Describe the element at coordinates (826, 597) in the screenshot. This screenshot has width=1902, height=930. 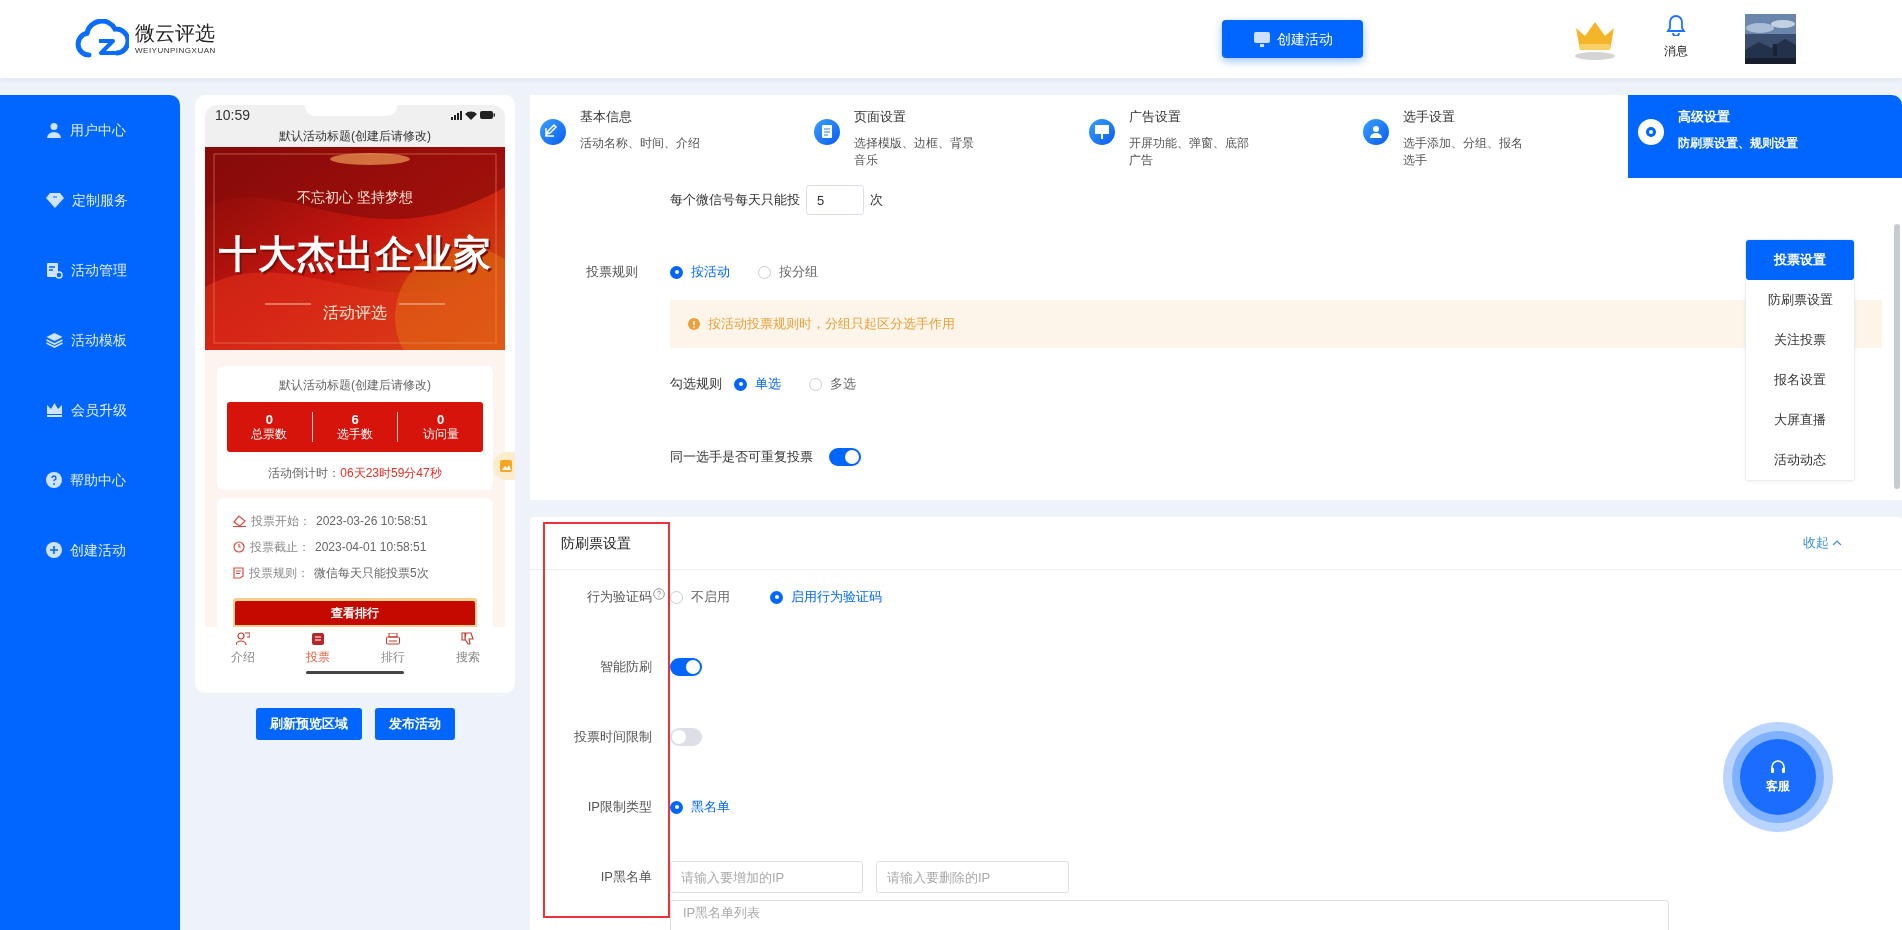
I see `radio-option: 启用行为验证码` at that location.